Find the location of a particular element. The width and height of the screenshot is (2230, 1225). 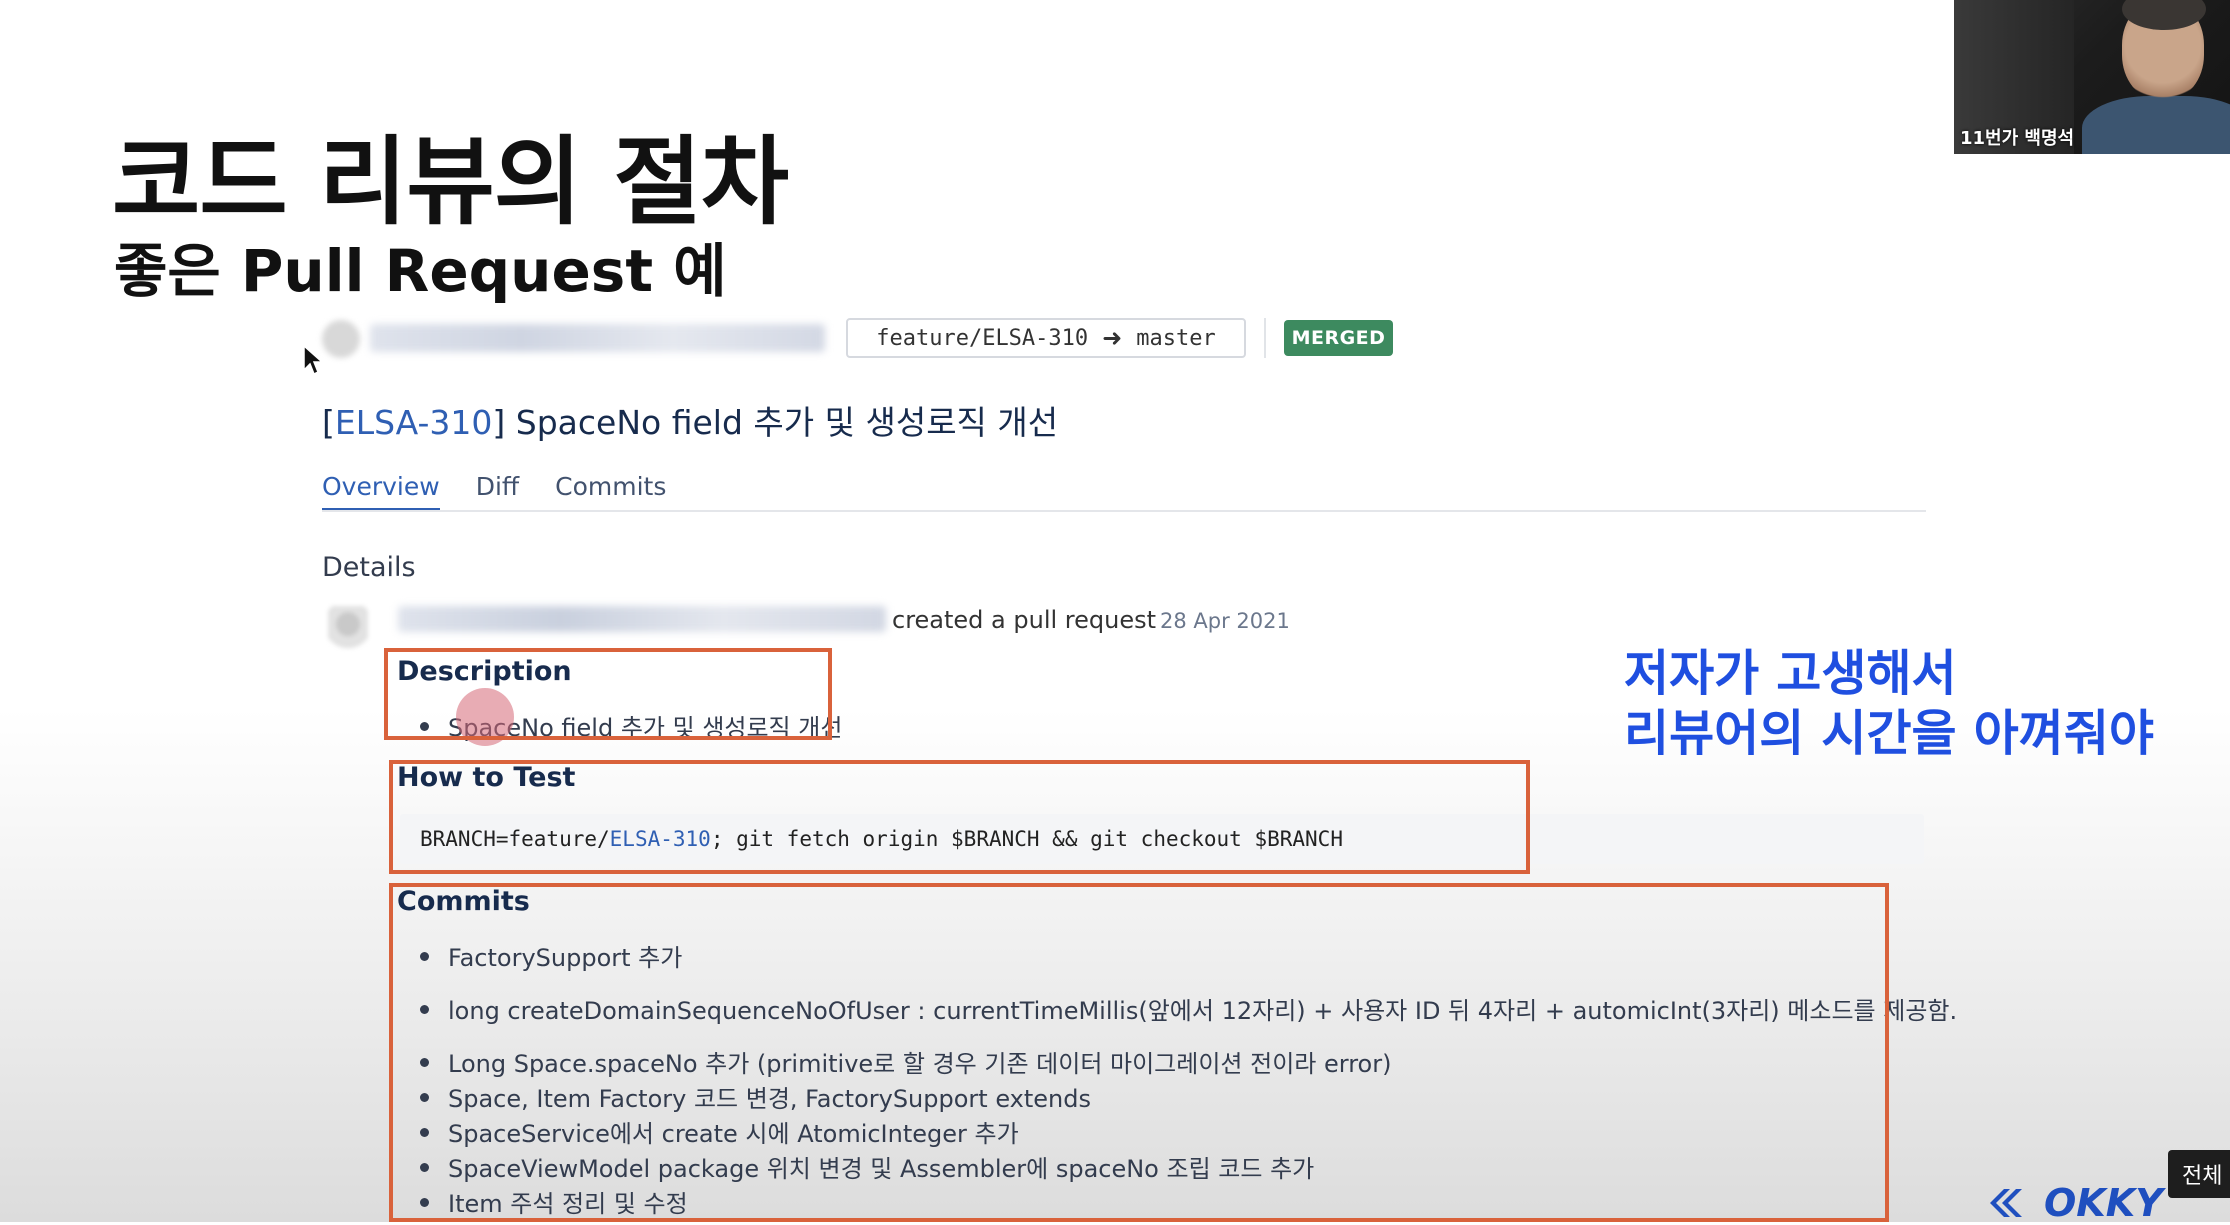

activity-author-redacted is located at coordinates (642, 619).